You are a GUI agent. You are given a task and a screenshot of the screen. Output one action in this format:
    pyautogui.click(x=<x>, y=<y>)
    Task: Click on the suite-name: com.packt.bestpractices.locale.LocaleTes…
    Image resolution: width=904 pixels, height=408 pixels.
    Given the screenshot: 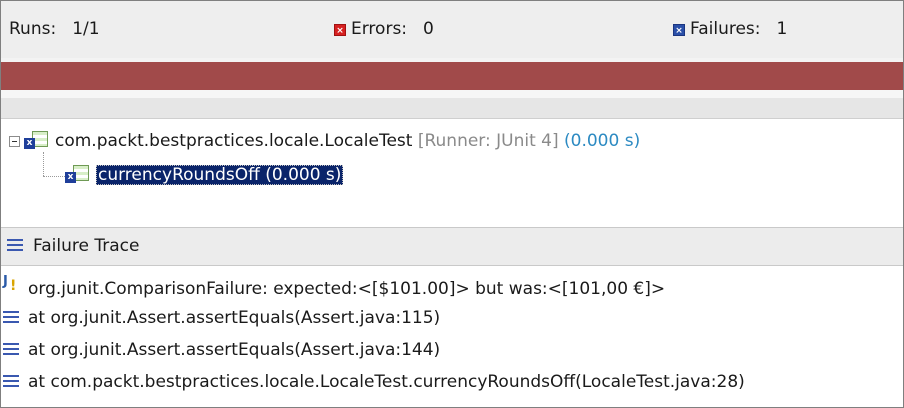 What is the action you would take?
    pyautogui.click(x=234, y=141)
    